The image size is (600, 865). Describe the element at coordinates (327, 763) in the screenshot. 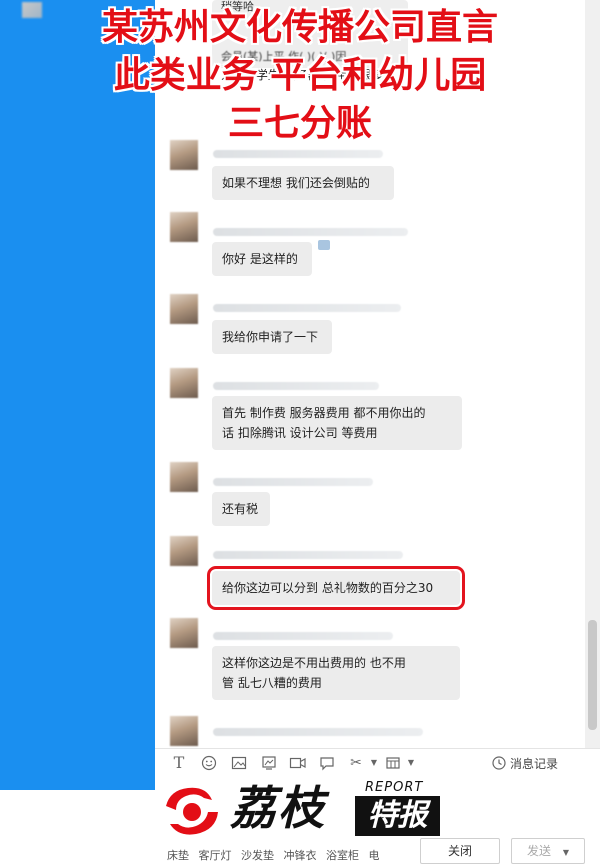

I see `message-icon` at that location.